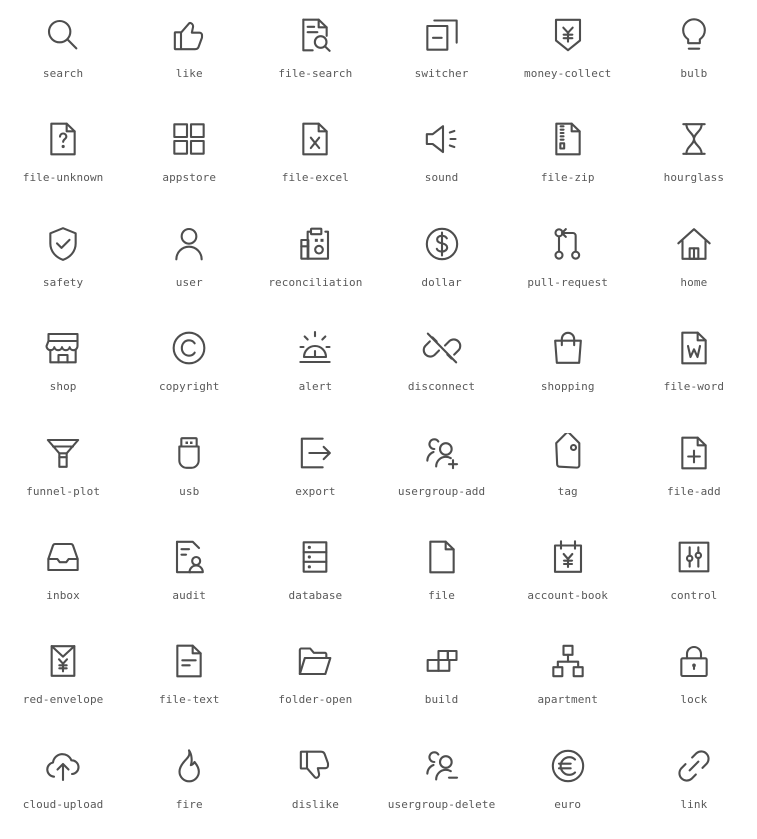 The height and width of the screenshot is (839, 757). Describe the element at coordinates (189, 244) in the screenshot. I see `user-icon` at that location.